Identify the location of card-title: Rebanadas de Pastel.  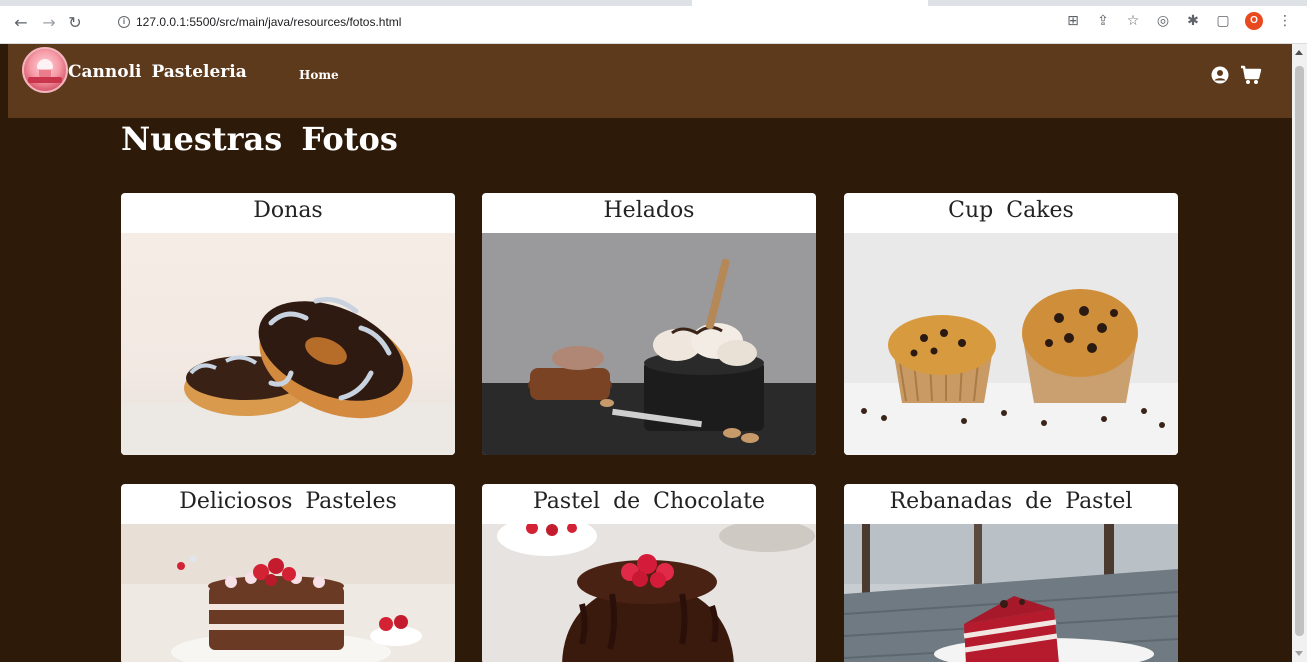
(1011, 501).